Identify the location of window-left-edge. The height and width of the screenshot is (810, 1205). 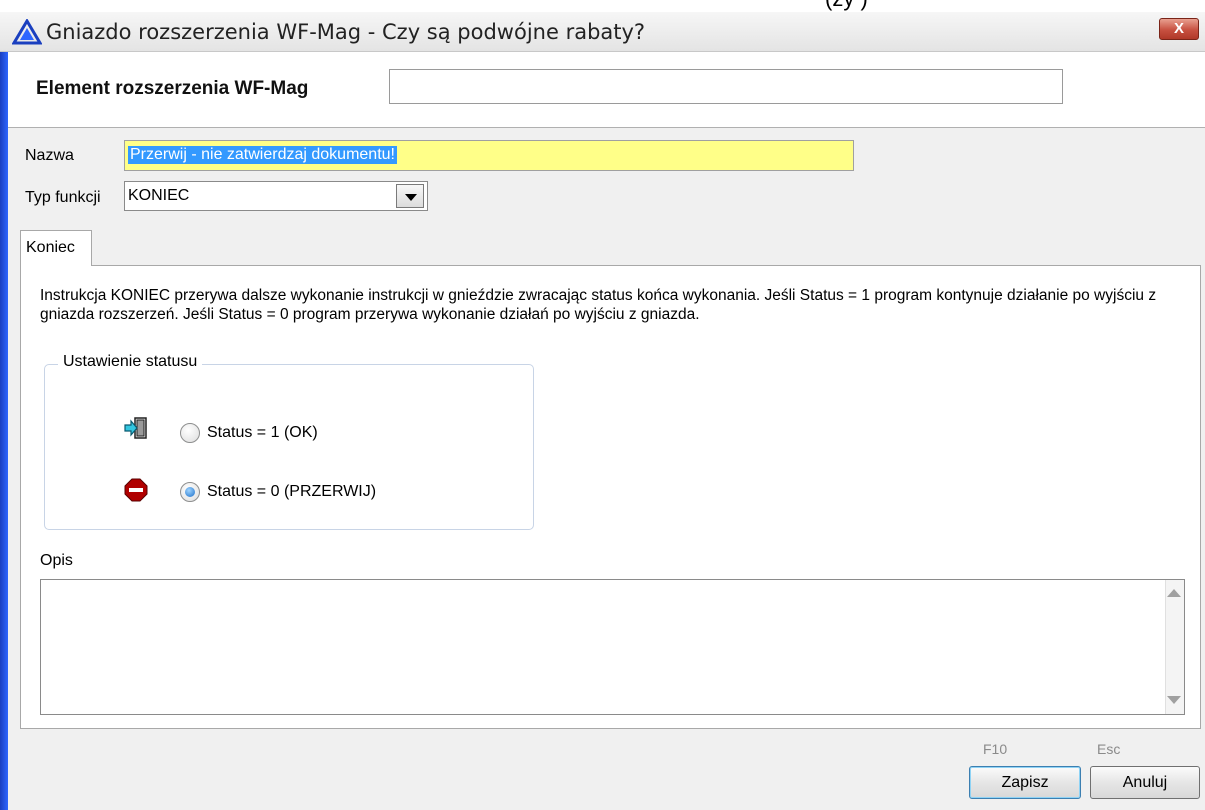
(4, 411).